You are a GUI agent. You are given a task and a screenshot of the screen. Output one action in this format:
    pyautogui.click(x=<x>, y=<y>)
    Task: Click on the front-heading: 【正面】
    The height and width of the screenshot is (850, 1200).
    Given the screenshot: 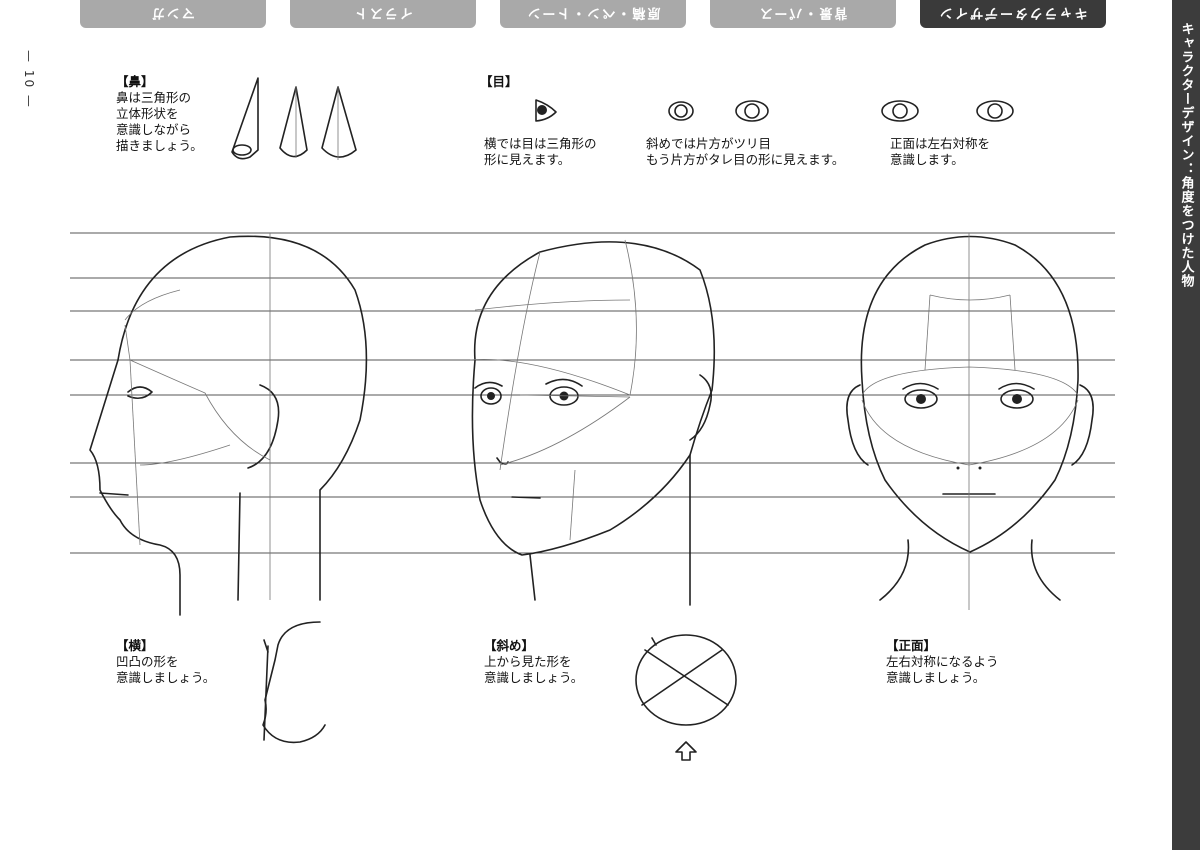 What is the action you would take?
    pyautogui.click(x=911, y=645)
    